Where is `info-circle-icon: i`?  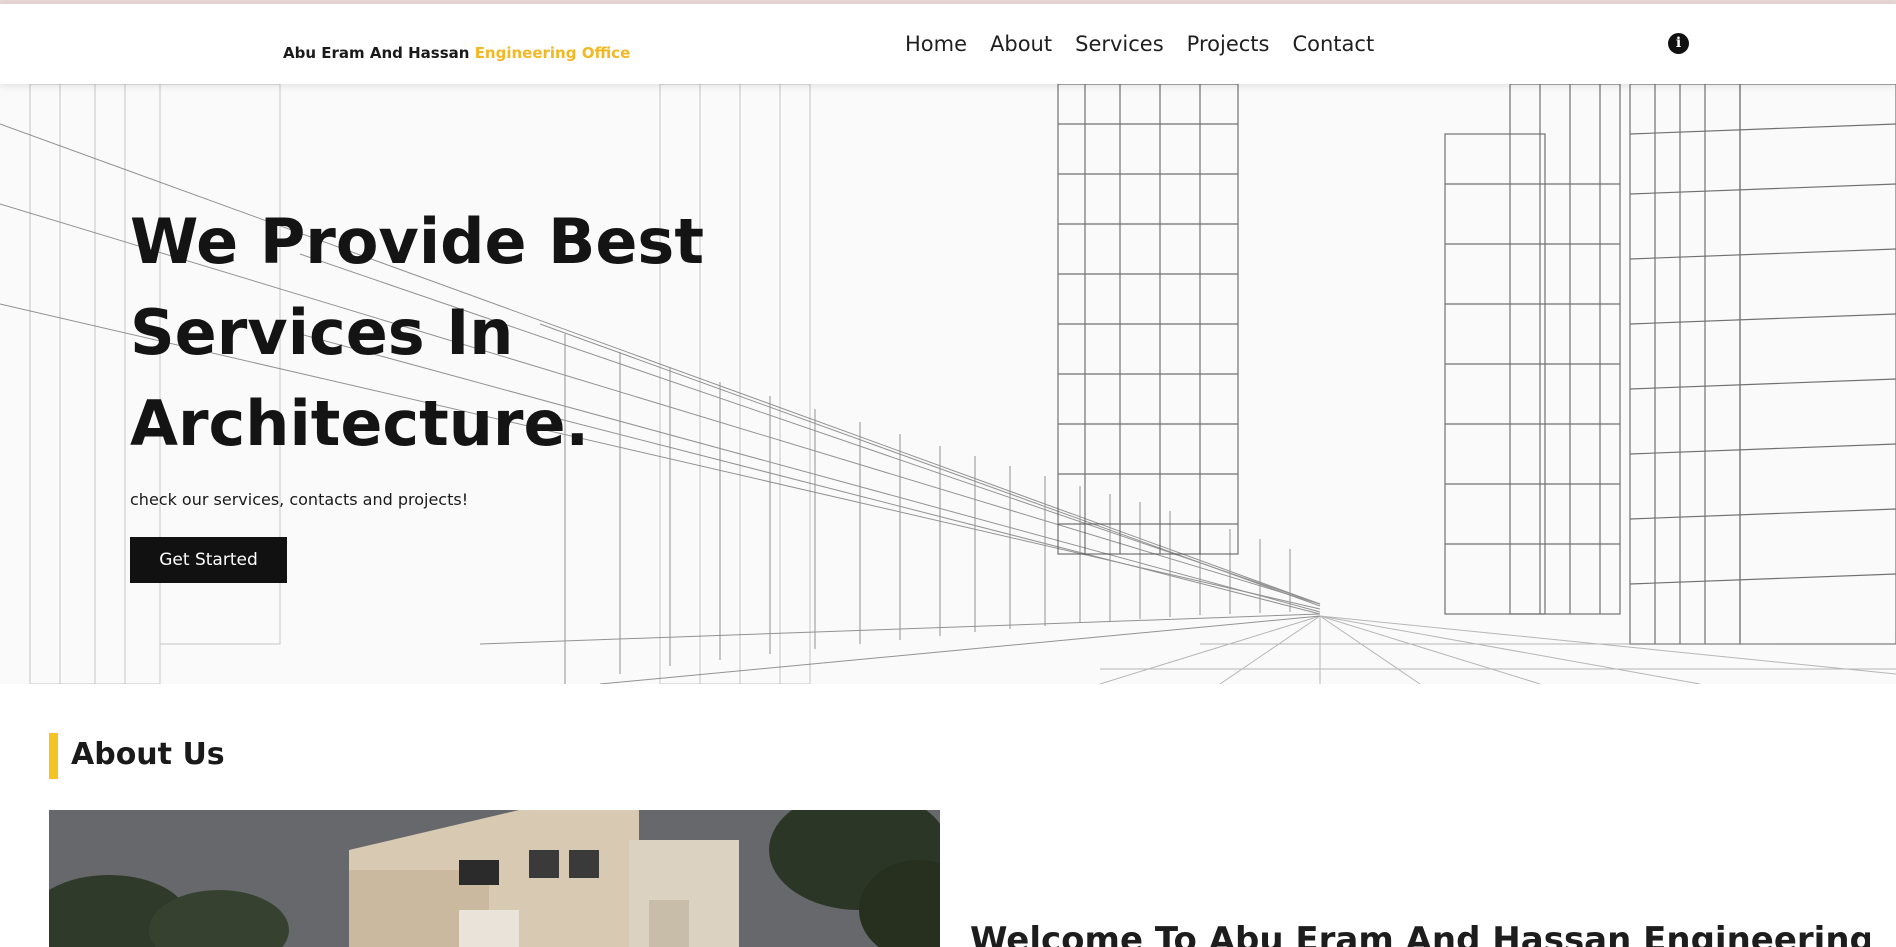 info-circle-icon: i is located at coordinates (1678, 43).